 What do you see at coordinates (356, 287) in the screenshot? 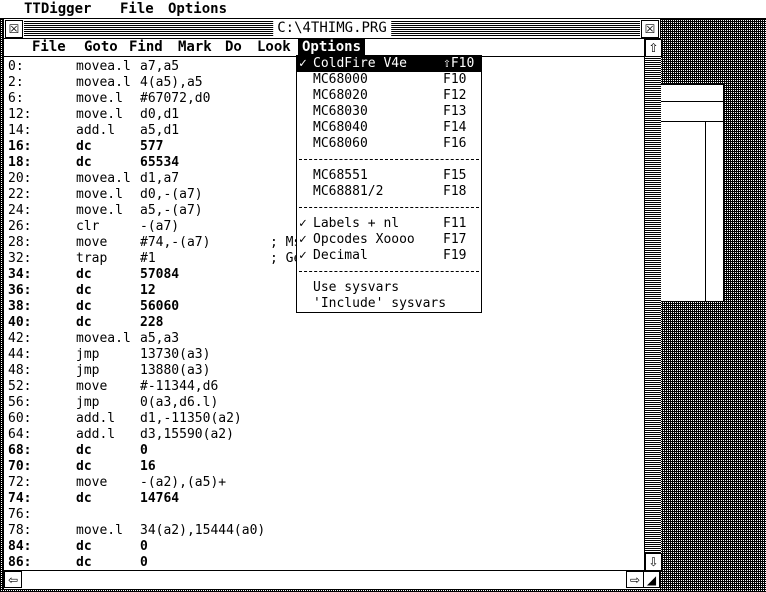
I see `menu-item-label: Use sysvars` at bounding box center [356, 287].